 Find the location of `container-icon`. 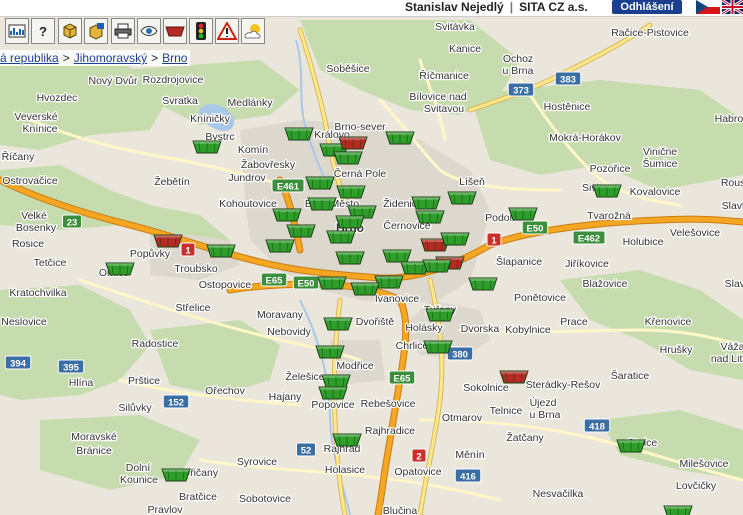

container-icon is located at coordinates (70, 31).